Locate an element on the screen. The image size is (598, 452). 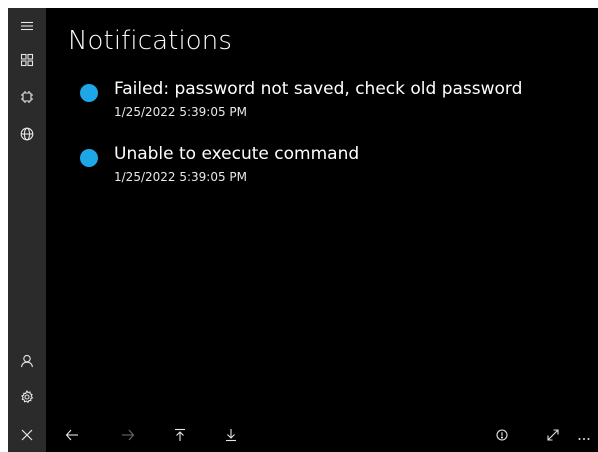
info-button is located at coordinates (502, 436).